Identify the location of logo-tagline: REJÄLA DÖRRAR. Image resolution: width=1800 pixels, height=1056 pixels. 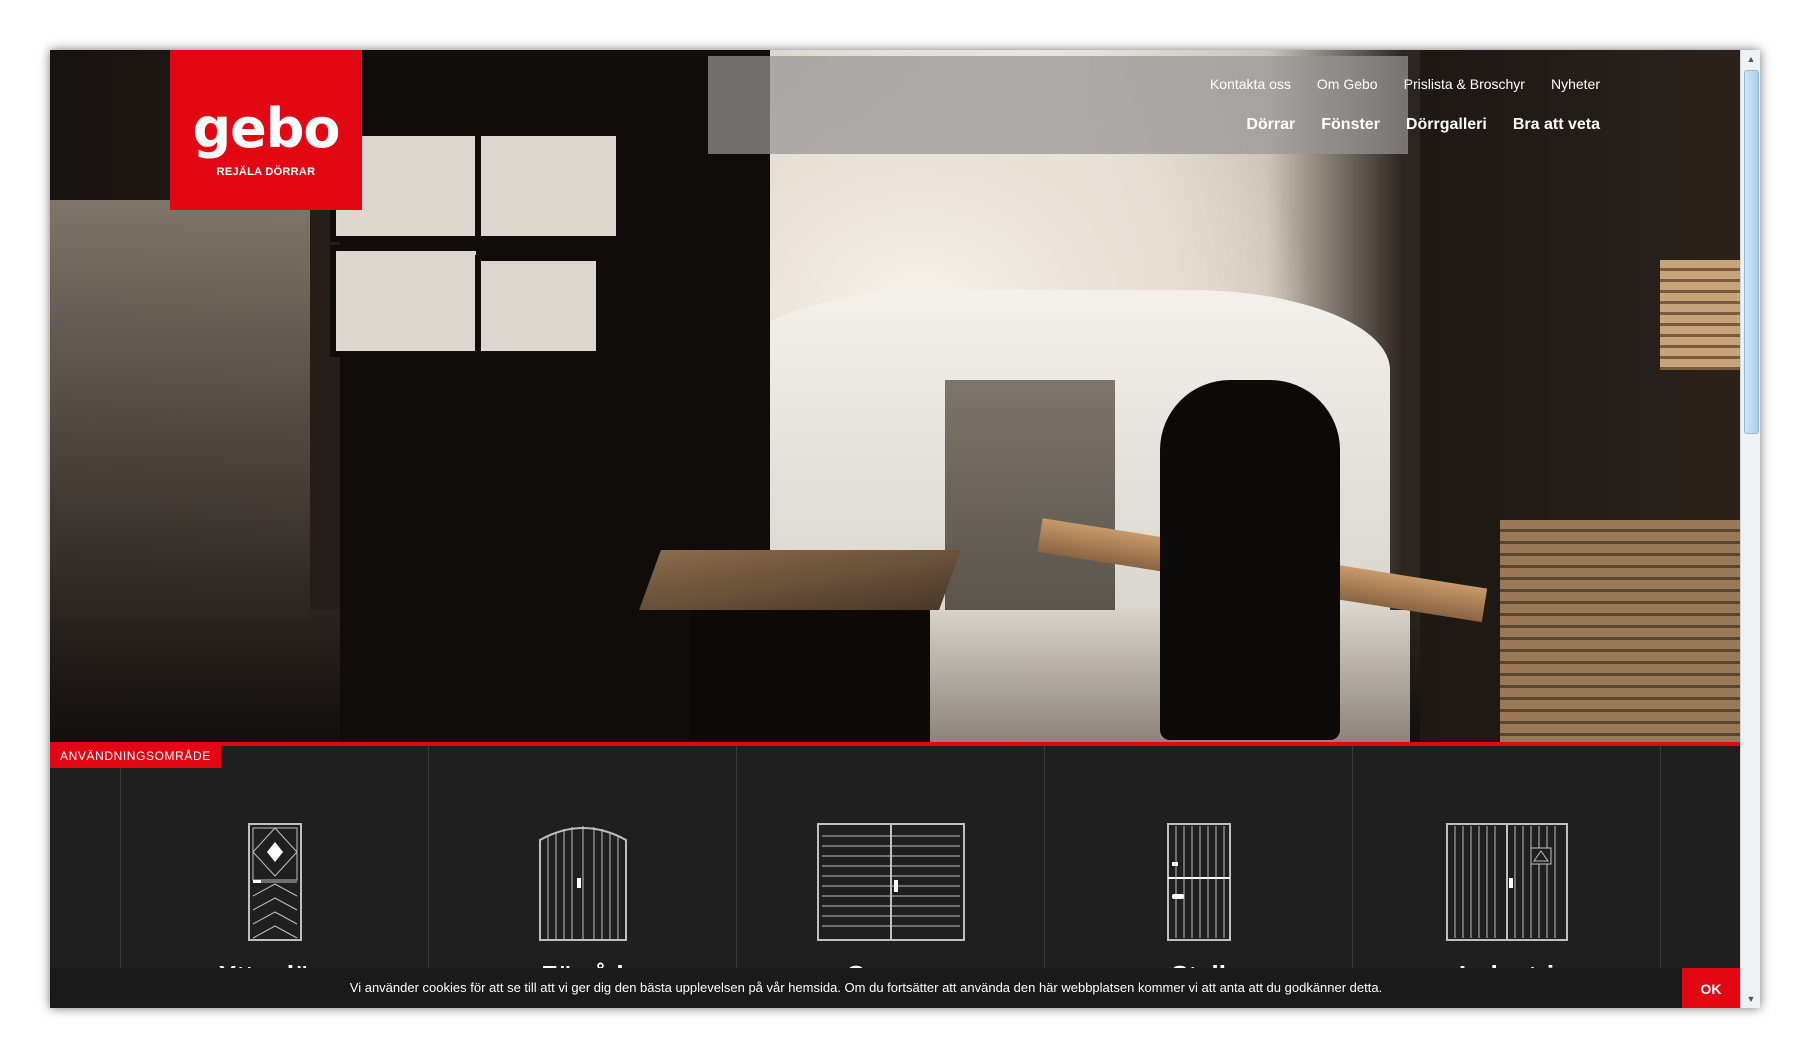
(266, 172).